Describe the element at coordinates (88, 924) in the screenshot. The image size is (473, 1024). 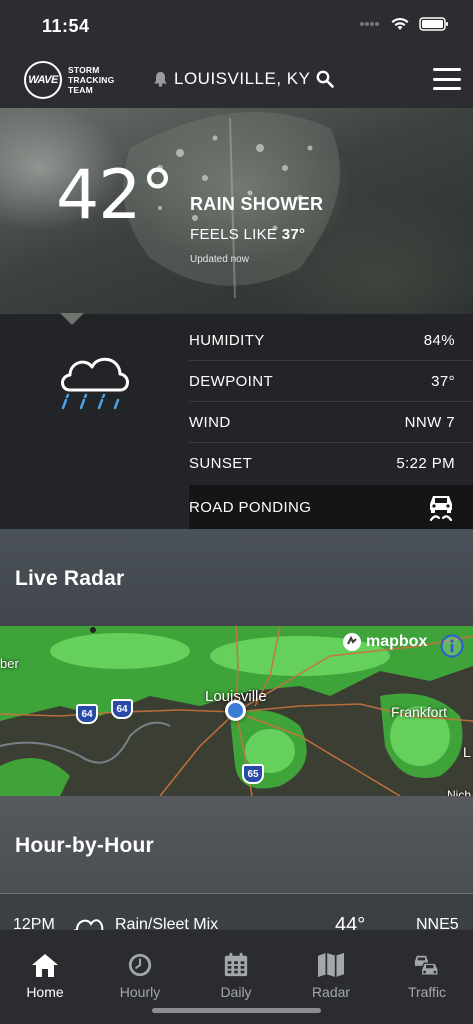
I see `cloud-icon` at that location.